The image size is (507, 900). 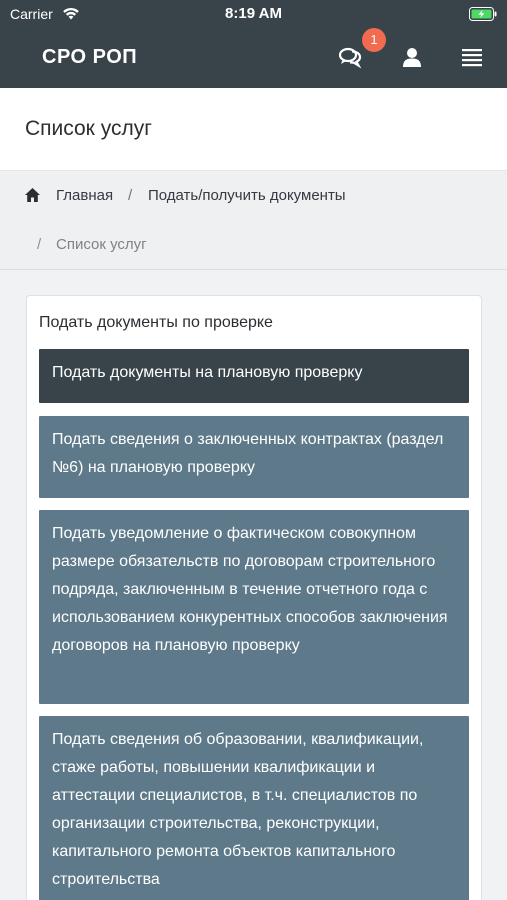 I want to click on menu-button, so click(x=472, y=58).